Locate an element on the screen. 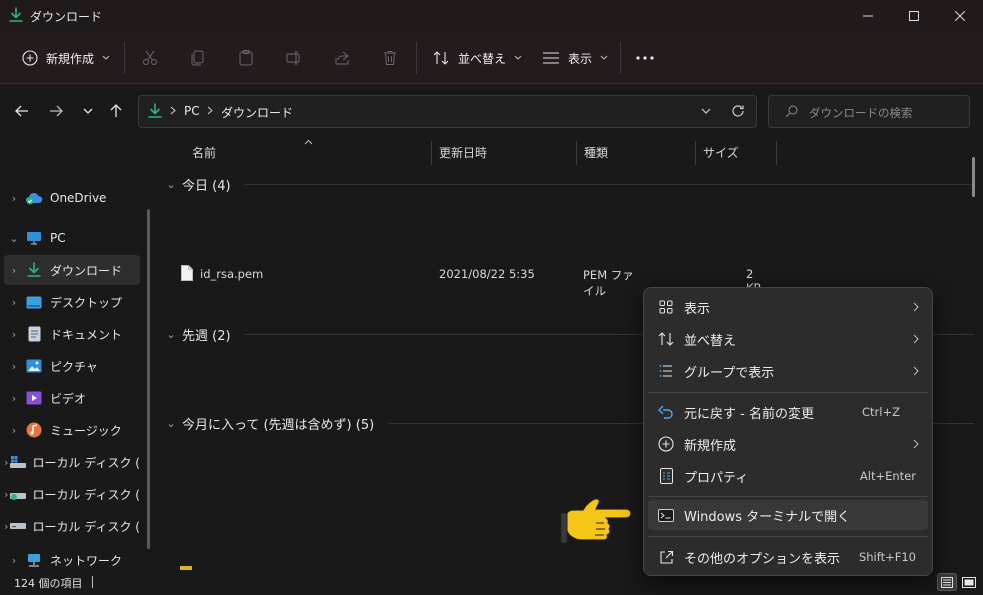 This screenshot has width=983, height=595. sidebar-item-documents: › ドキュメント is located at coordinates (72, 334).